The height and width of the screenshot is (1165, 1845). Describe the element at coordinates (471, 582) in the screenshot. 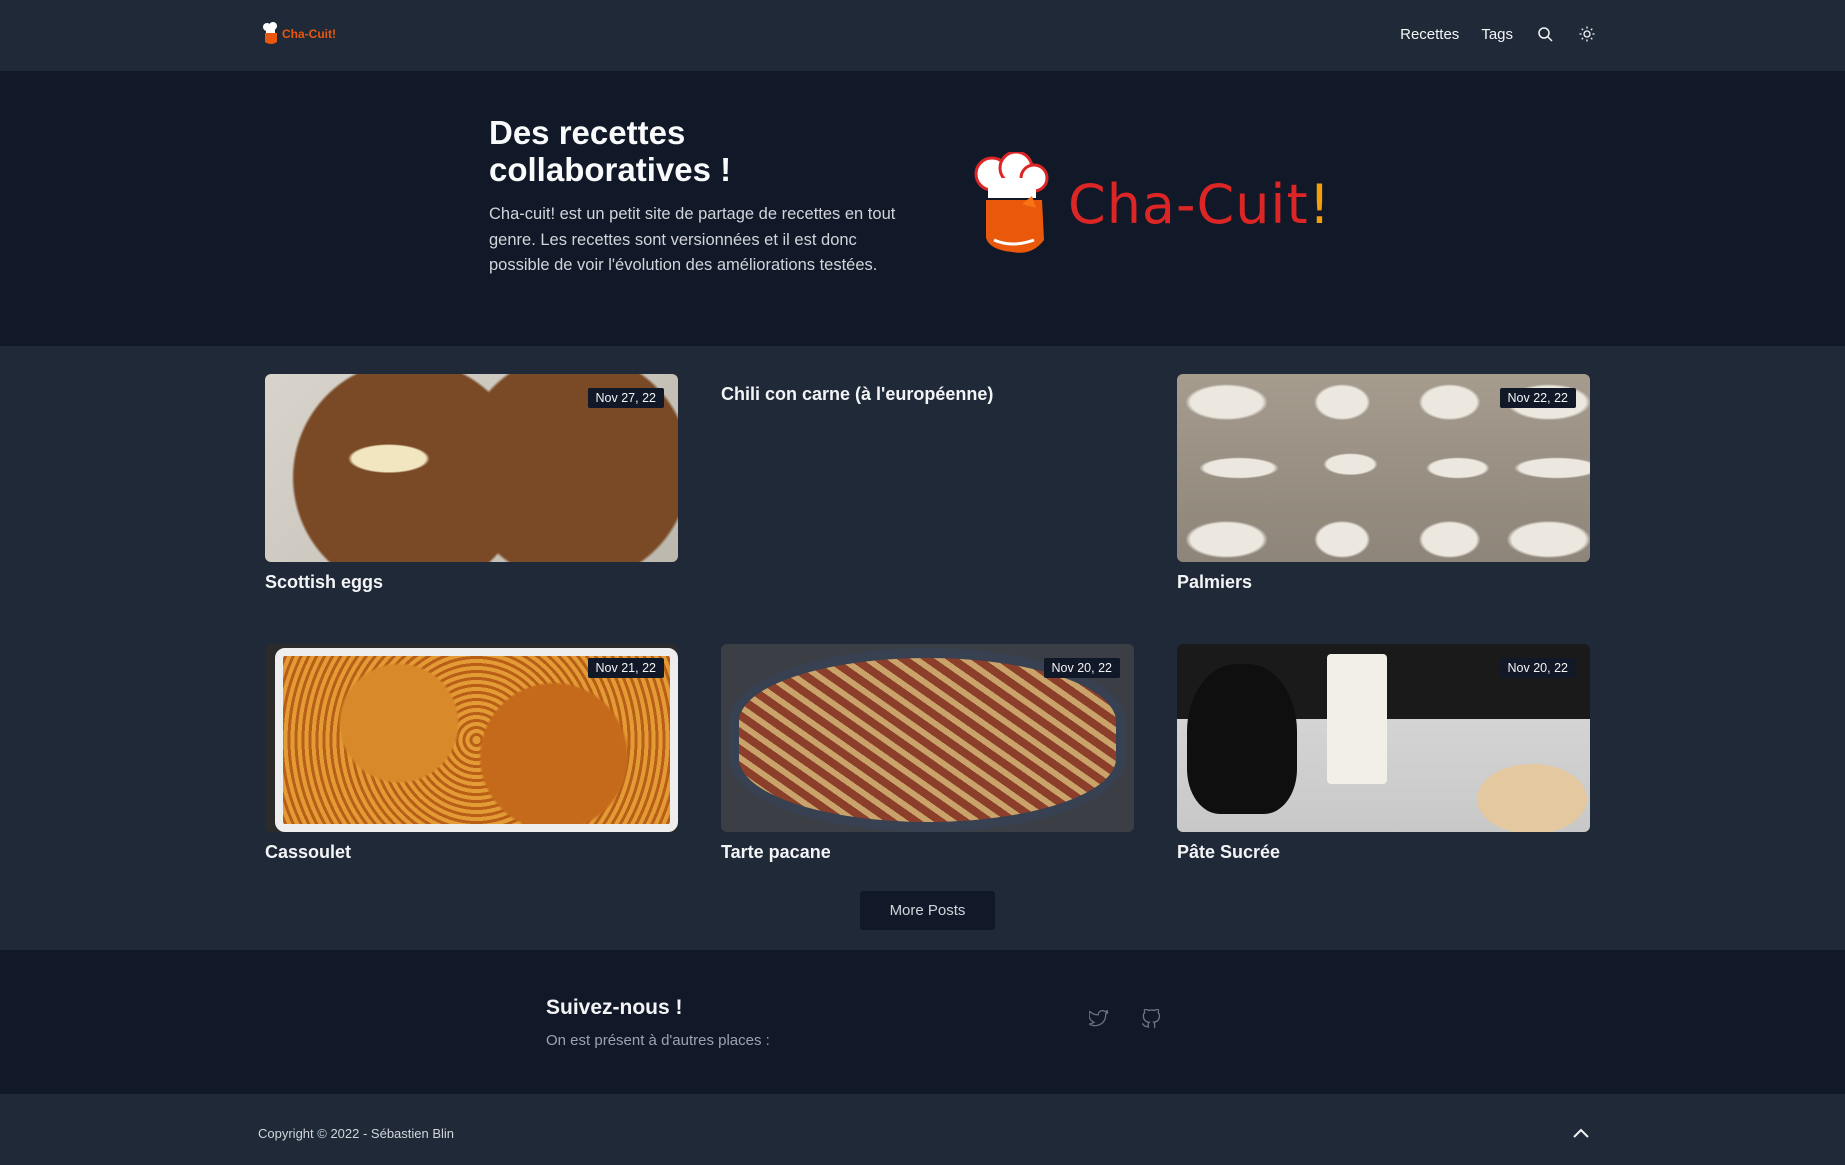

I see `post-title: Scottish eggs` at that location.